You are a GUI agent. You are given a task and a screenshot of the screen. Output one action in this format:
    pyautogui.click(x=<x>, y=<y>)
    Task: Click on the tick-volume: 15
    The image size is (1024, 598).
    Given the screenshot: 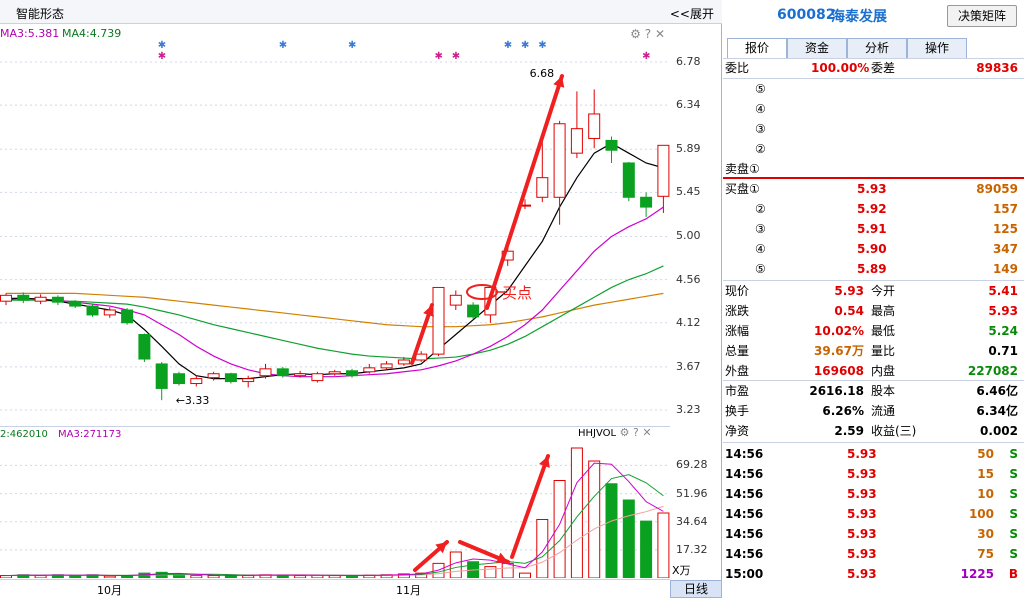 What is the action you would take?
    pyautogui.click(x=985, y=474)
    